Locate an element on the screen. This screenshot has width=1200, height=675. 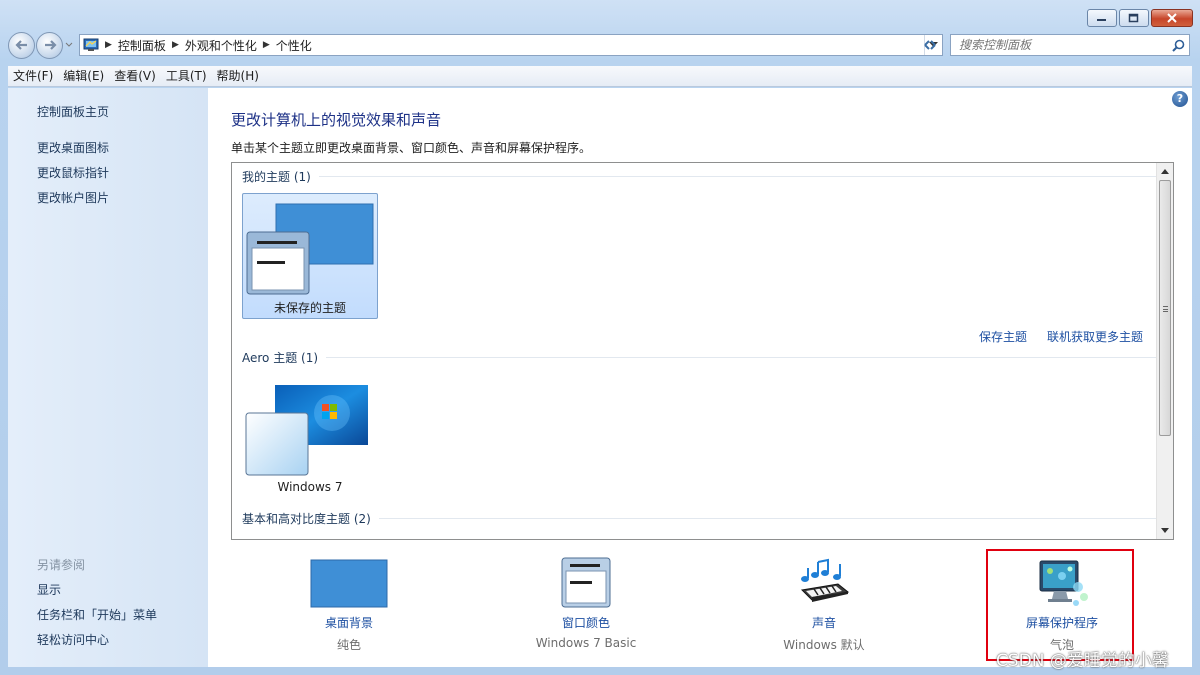
desktop-background-item: 桌面背景 纯色 is located at coordinates (349, 606).